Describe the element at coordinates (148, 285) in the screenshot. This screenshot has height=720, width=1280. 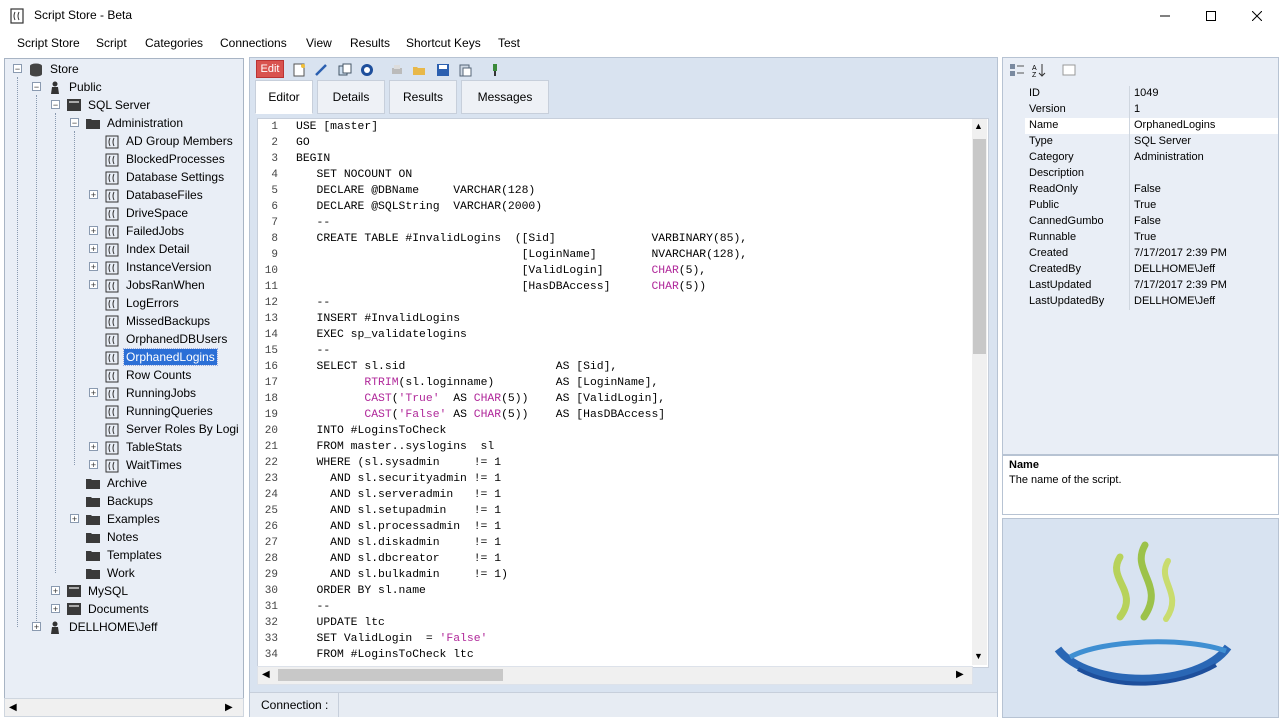
I see `tree-script-item: + JobsRanWhen` at that location.